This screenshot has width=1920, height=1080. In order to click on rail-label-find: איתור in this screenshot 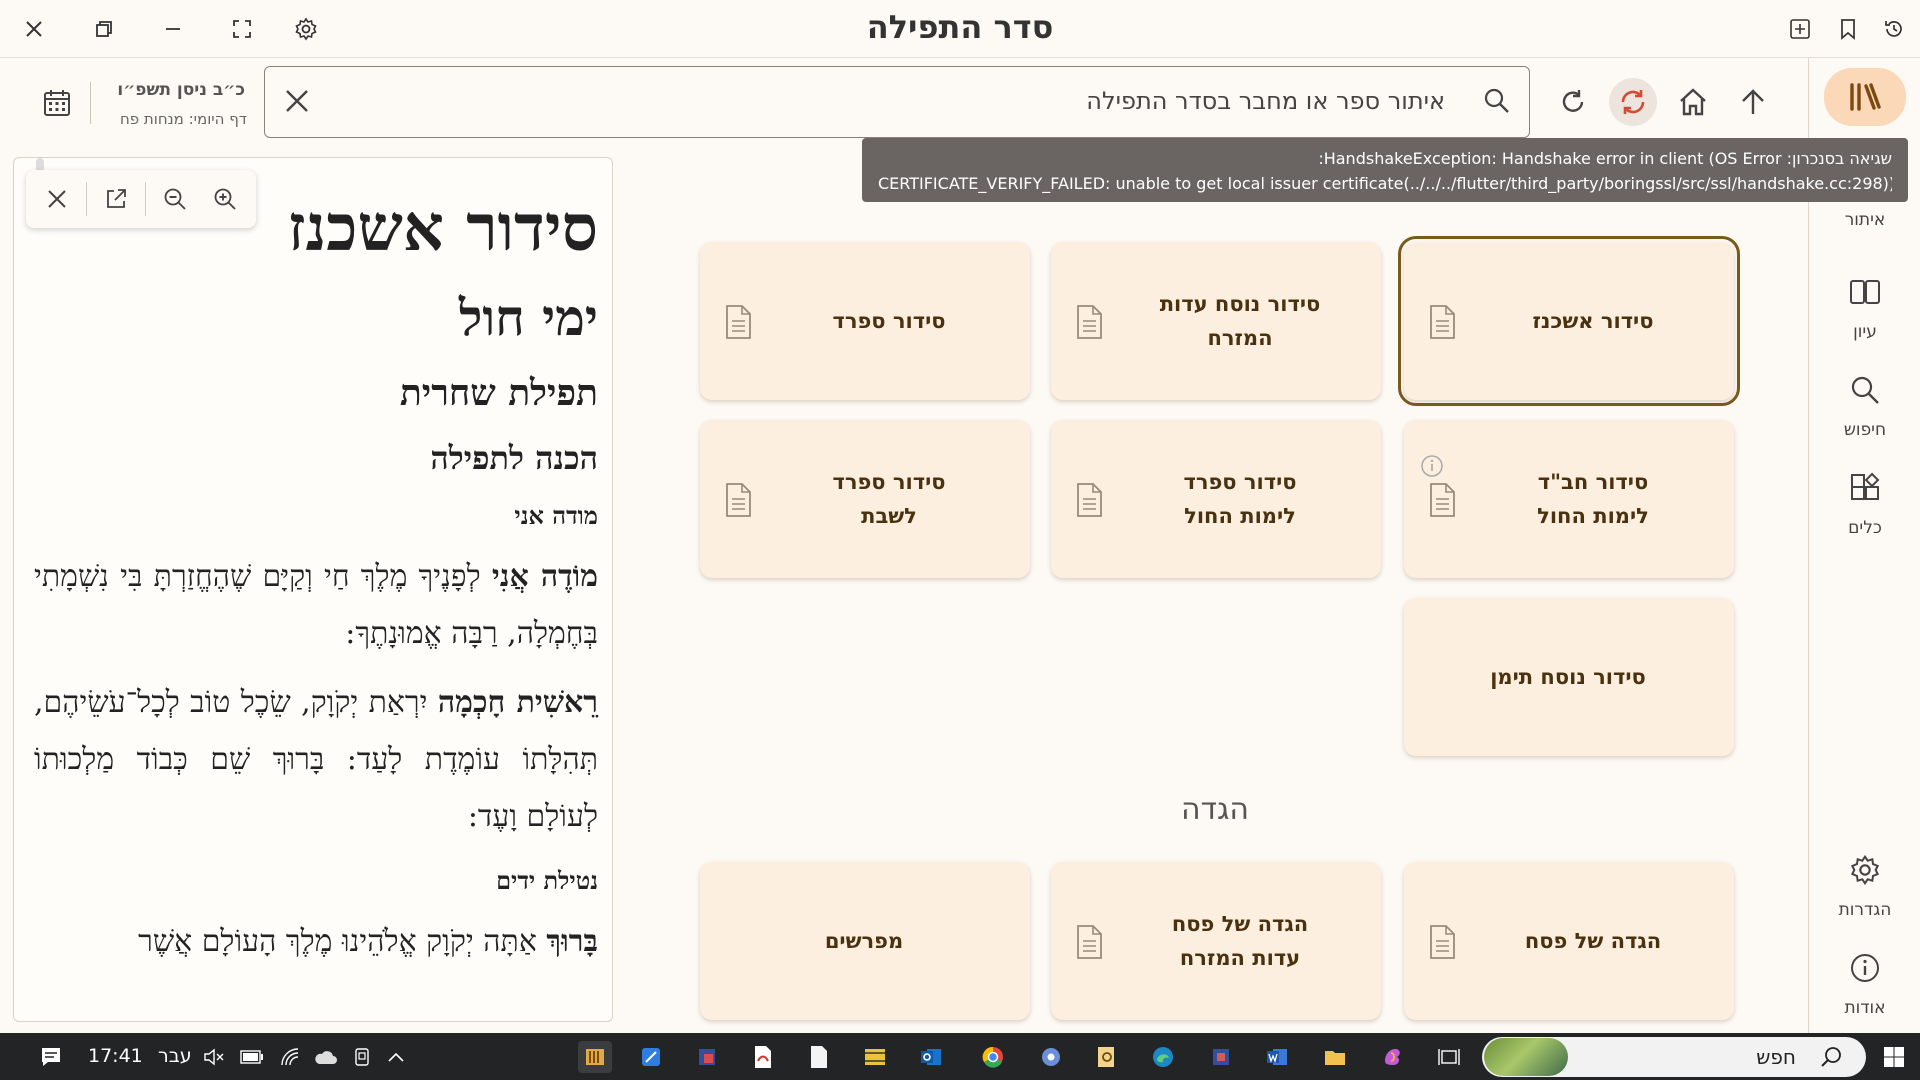, I will do `click(1865, 220)`.